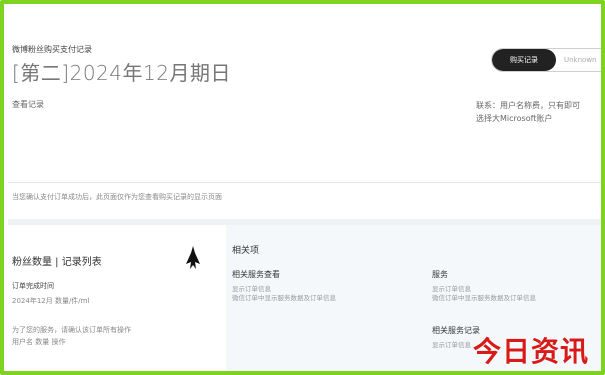 This screenshot has height=375, width=605. I want to click on record-line-2: 用户名 数量 操作, so click(38, 342).